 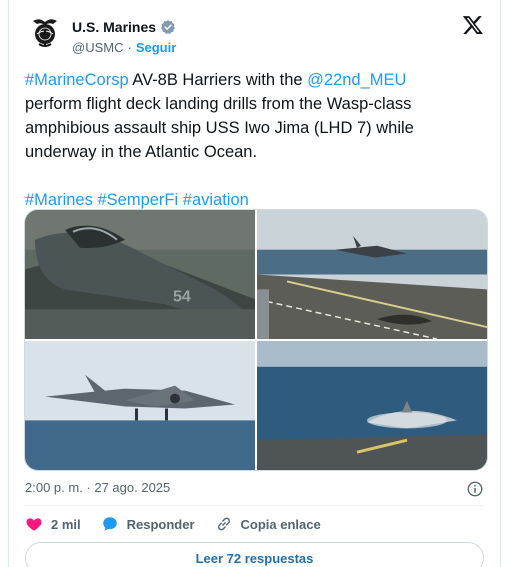 What do you see at coordinates (97, 47) in the screenshot?
I see `account-handle: @USMC` at bounding box center [97, 47].